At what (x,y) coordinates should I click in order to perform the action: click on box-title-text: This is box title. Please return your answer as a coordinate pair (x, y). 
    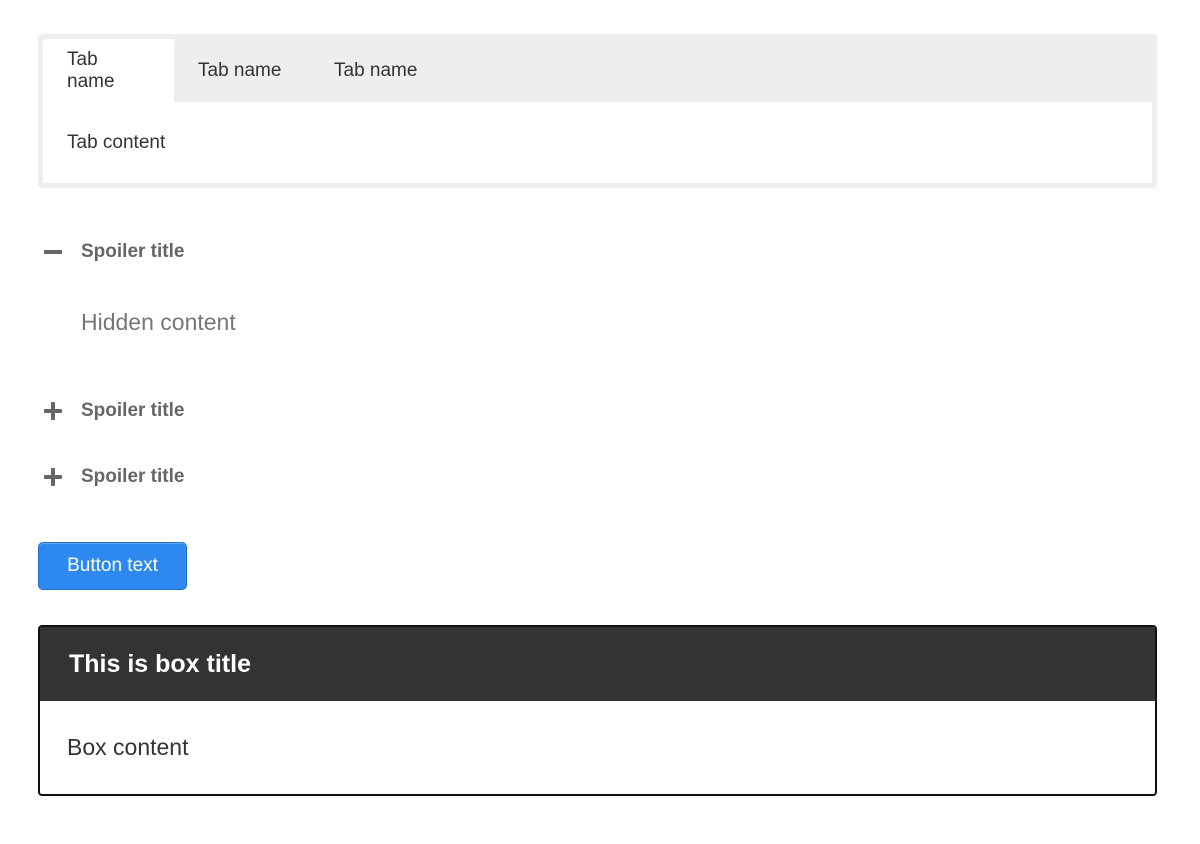
    Looking at the image, I should click on (160, 663).